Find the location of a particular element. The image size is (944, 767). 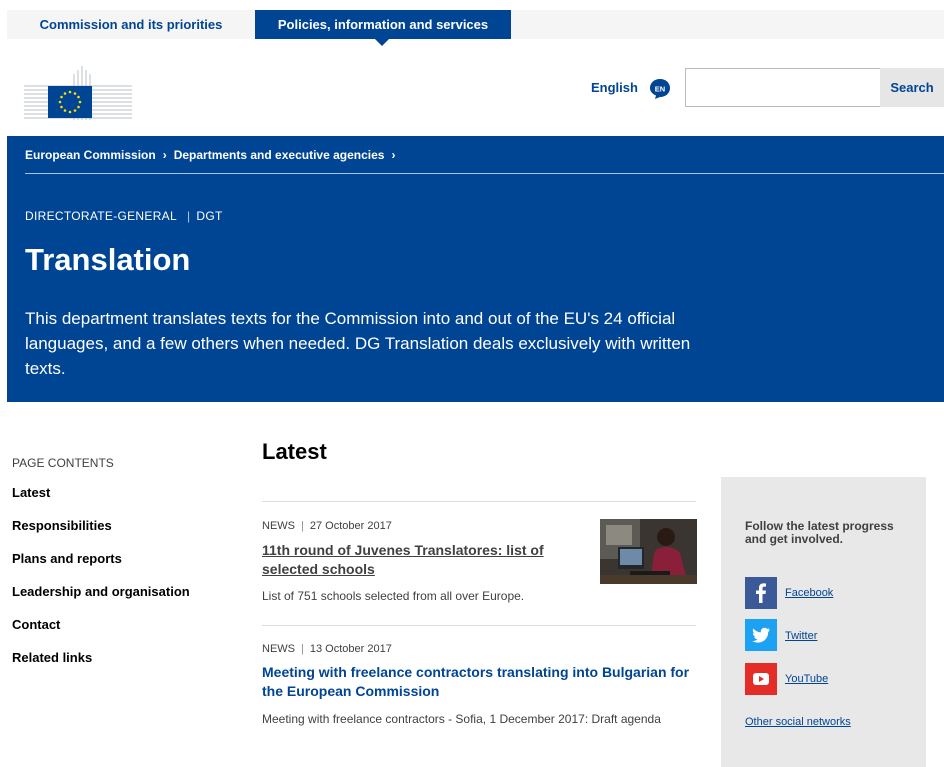

news-meta: NEWS | 27 October 2017 is located at coordinates (327, 526).